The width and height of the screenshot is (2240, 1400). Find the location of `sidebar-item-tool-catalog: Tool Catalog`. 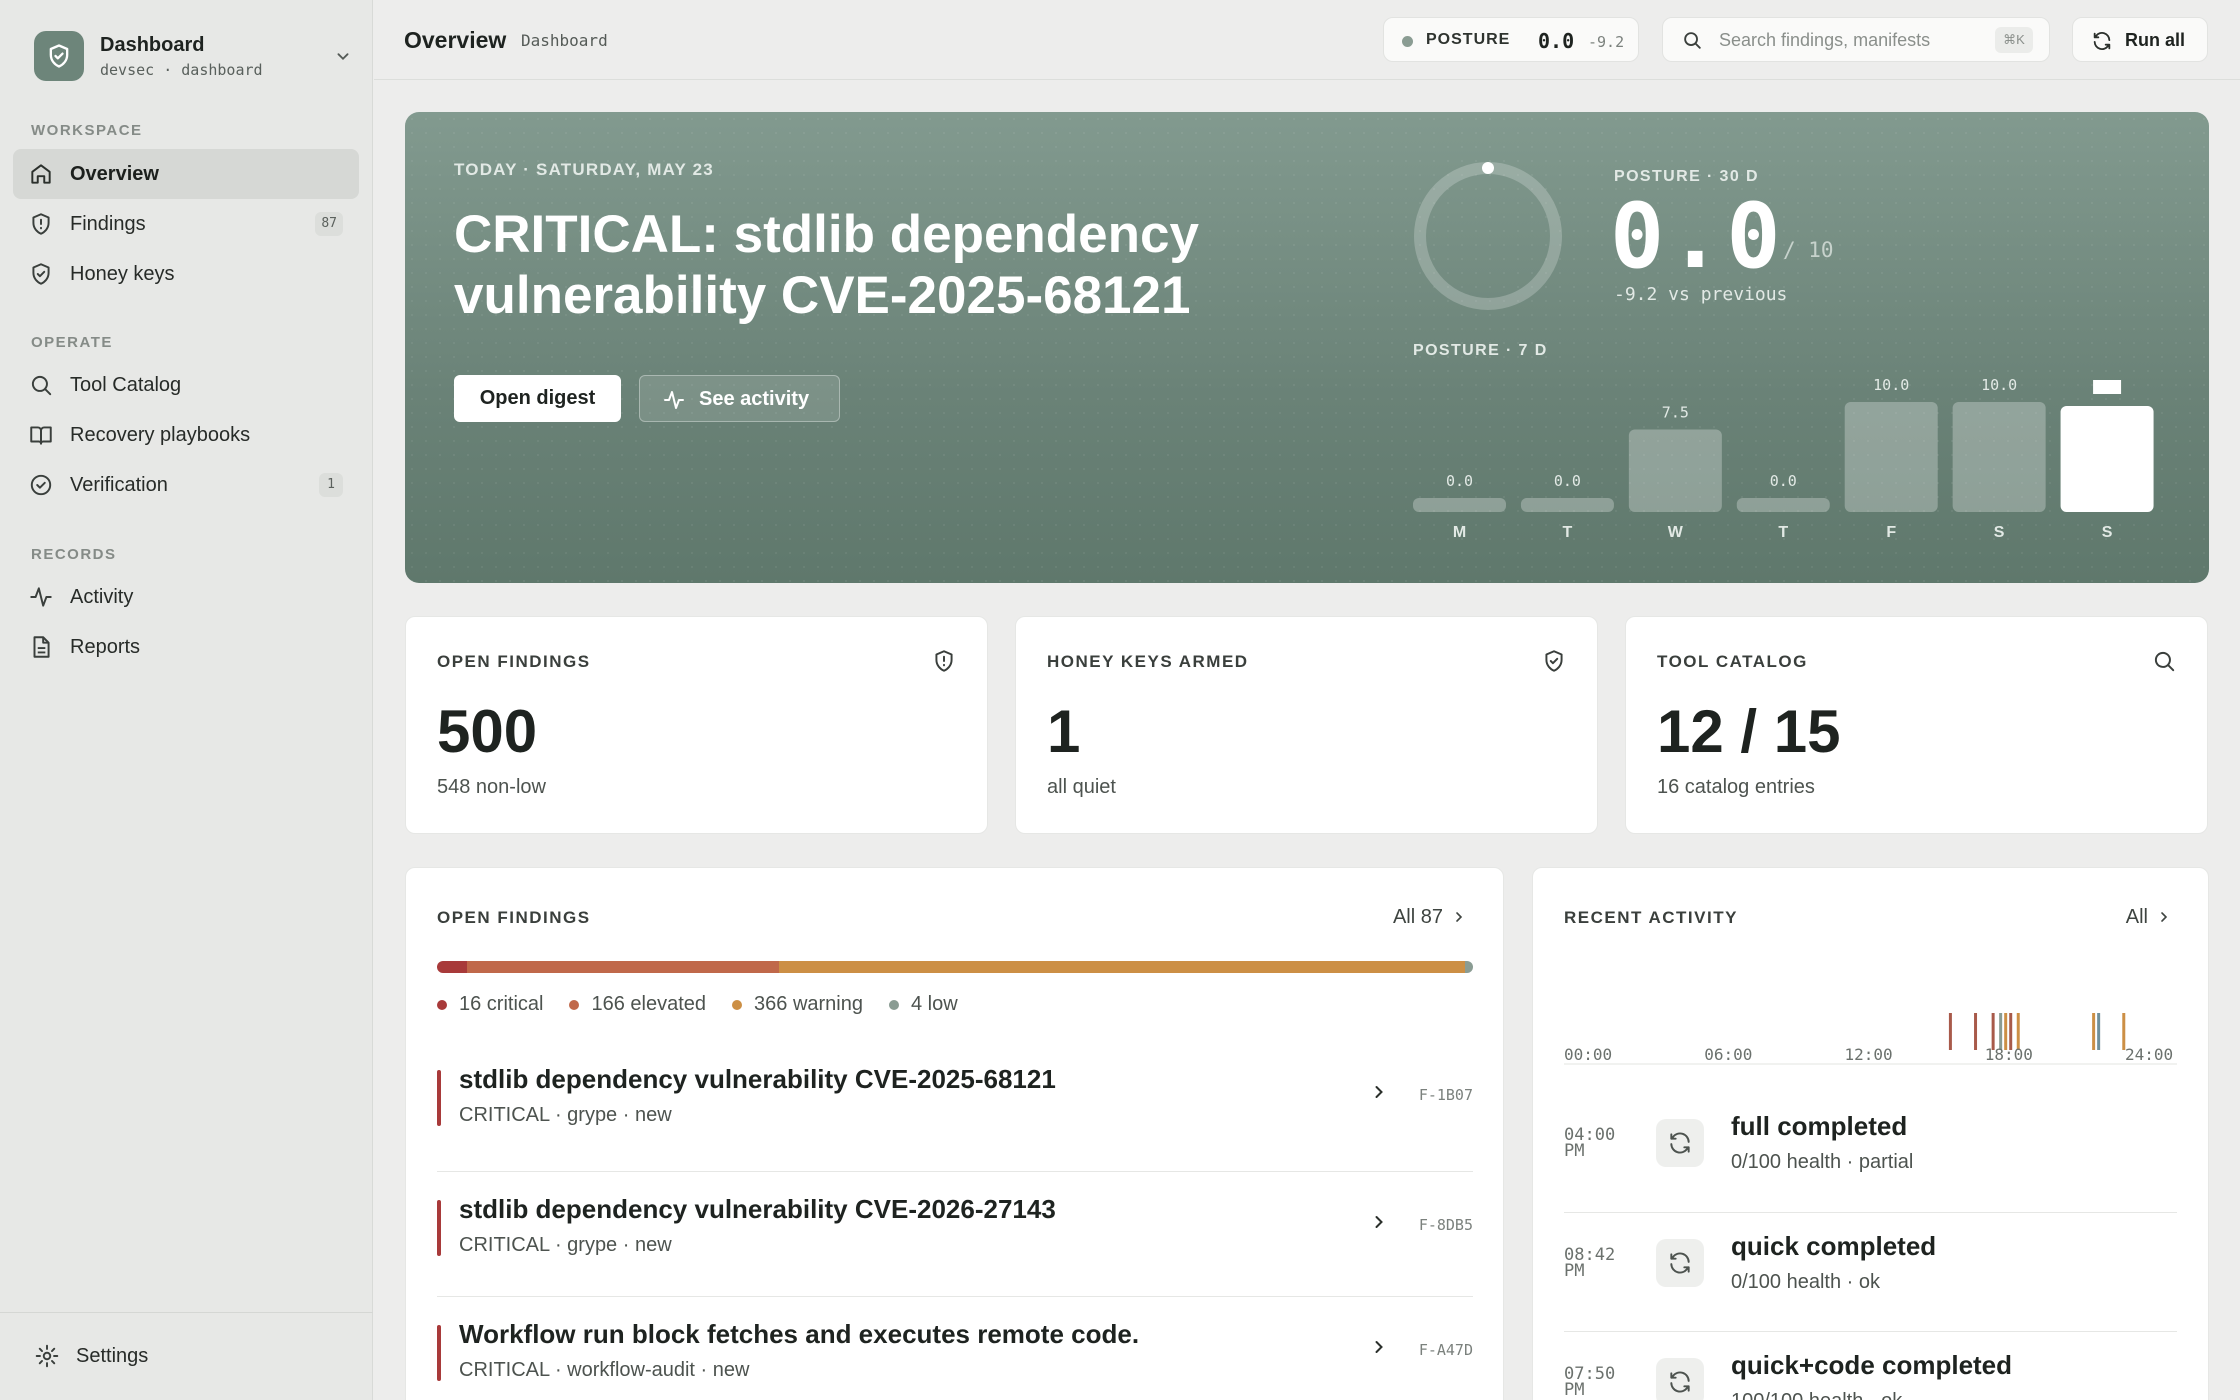

sidebar-item-tool-catalog: Tool Catalog is located at coordinates (186, 385).